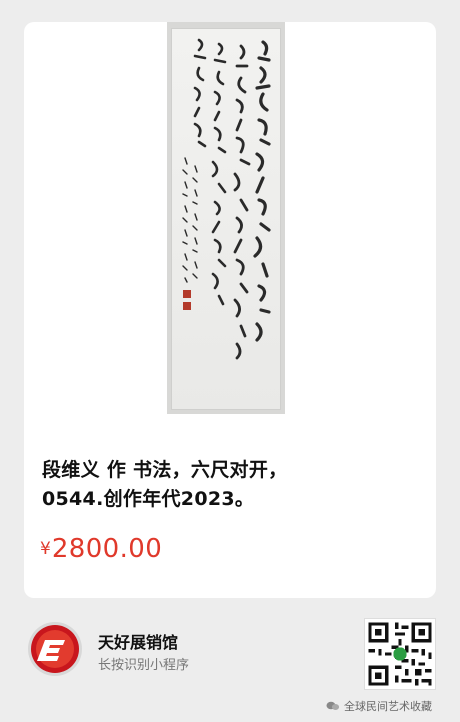 The width and height of the screenshot is (460, 722). Describe the element at coordinates (388, 706) in the screenshot. I see `watermark-text: 全球民间艺术收藏` at that location.